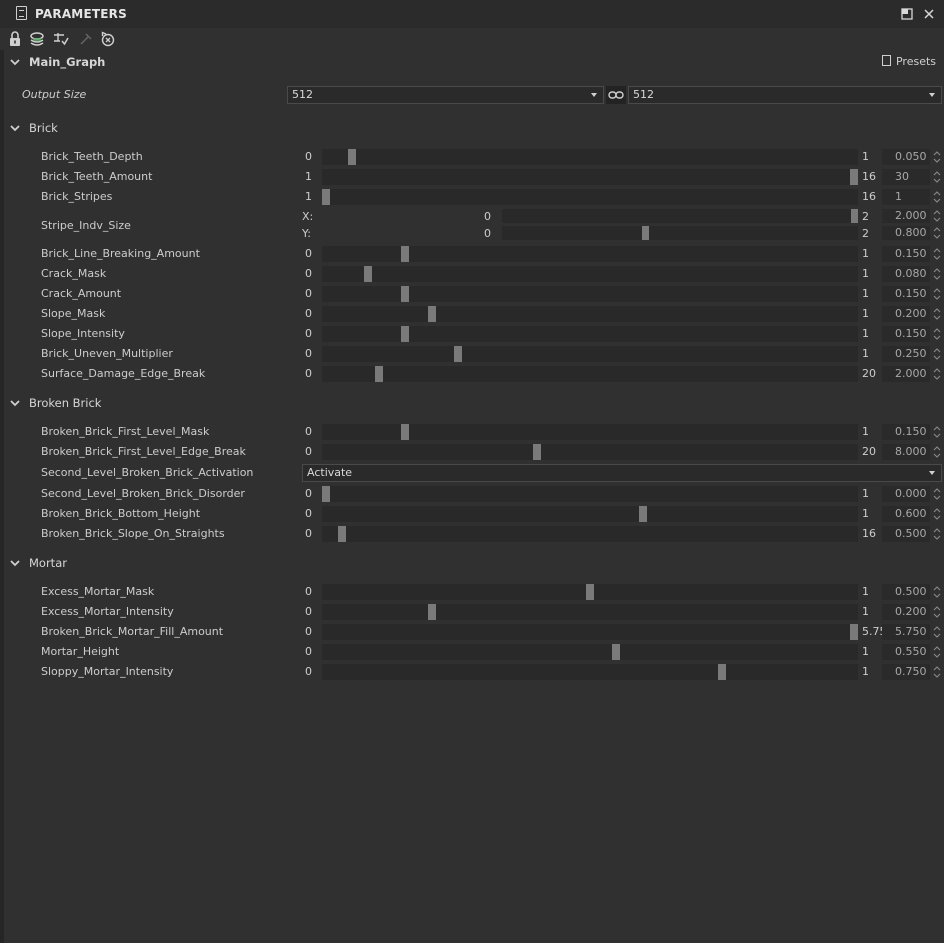 The height and width of the screenshot is (943, 944). Describe the element at coordinates (929, 14) in the screenshot. I see `close-icon` at that location.